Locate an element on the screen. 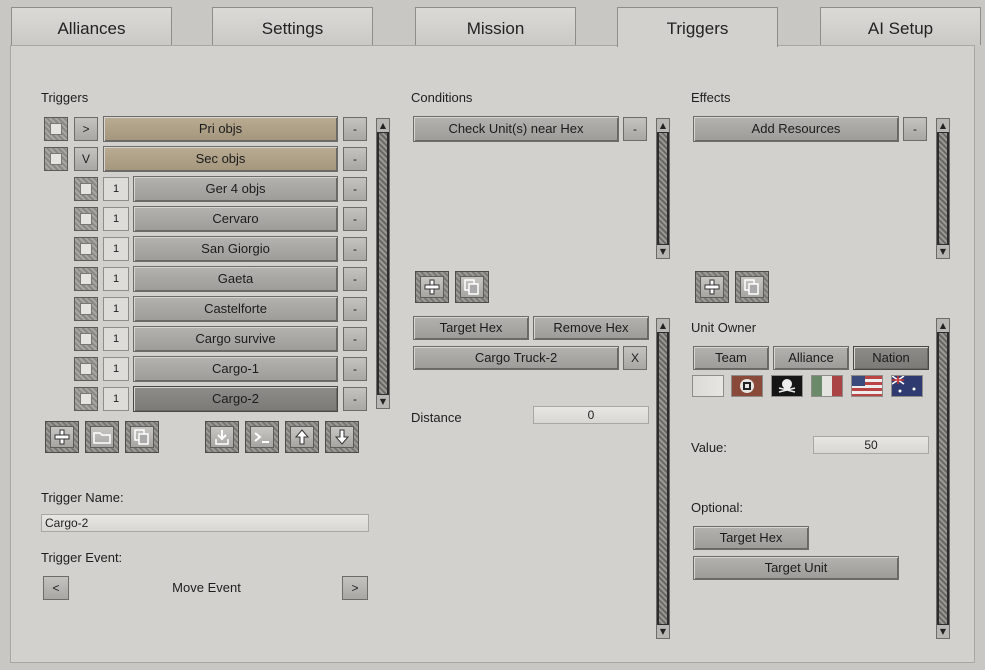  trigger-item: Gaeta is located at coordinates (235, 279).